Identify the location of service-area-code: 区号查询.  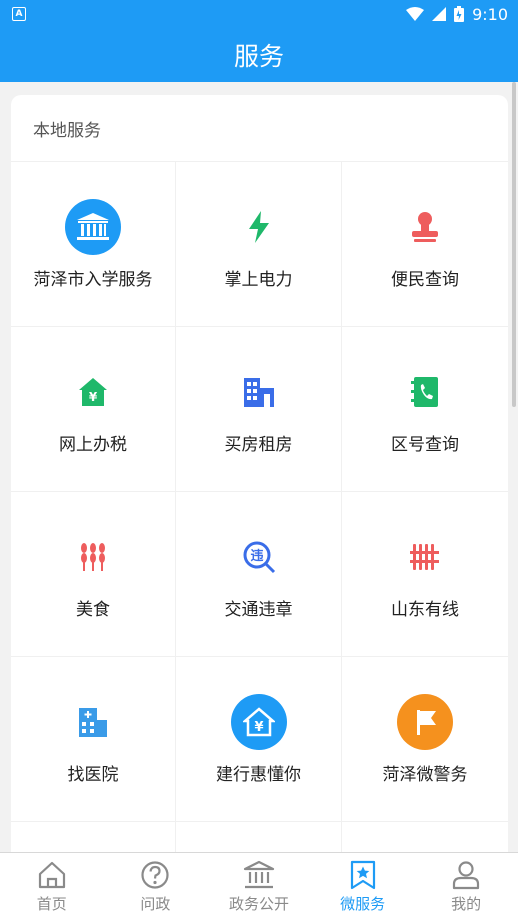
(425, 409).